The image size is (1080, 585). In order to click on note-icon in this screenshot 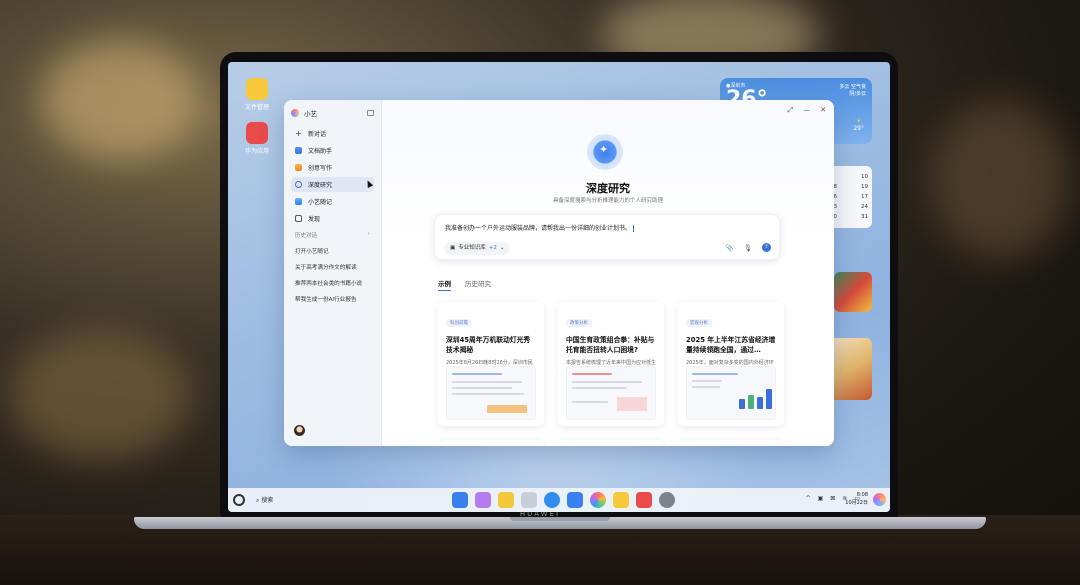, I will do `click(298, 201)`.